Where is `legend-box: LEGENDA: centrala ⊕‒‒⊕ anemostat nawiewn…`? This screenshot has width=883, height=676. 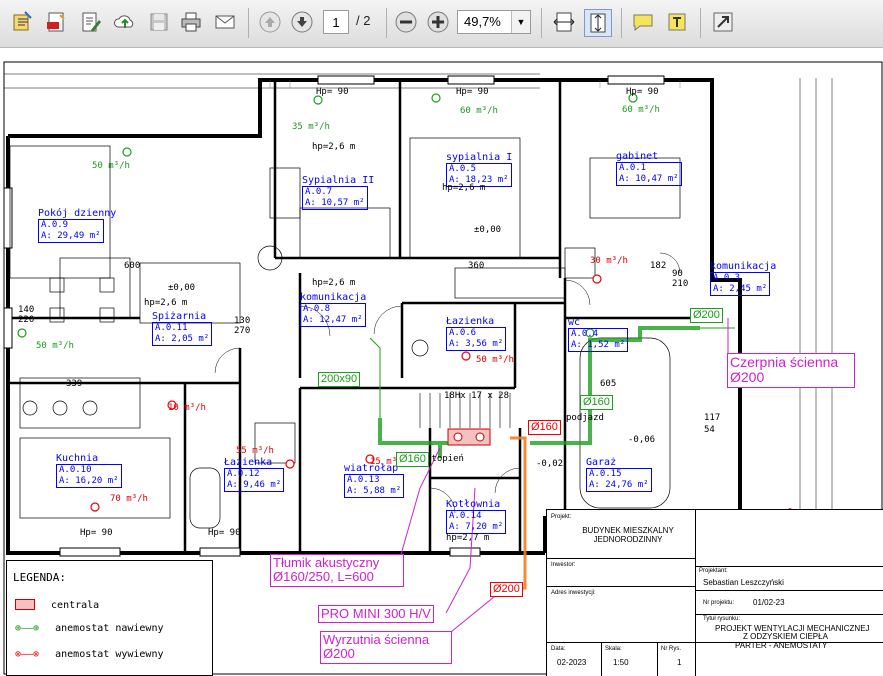 legend-box: LEGENDA: centrala ⊕‒‒⊕ anemostat nawiewn… is located at coordinates (109, 618).